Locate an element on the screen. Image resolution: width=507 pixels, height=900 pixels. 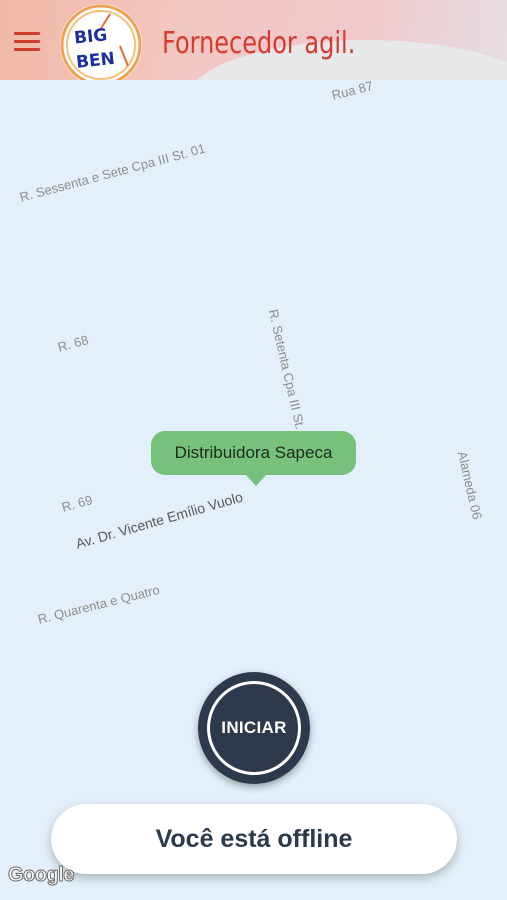
brand-logo: BIG BEN is located at coordinates (101, 42).